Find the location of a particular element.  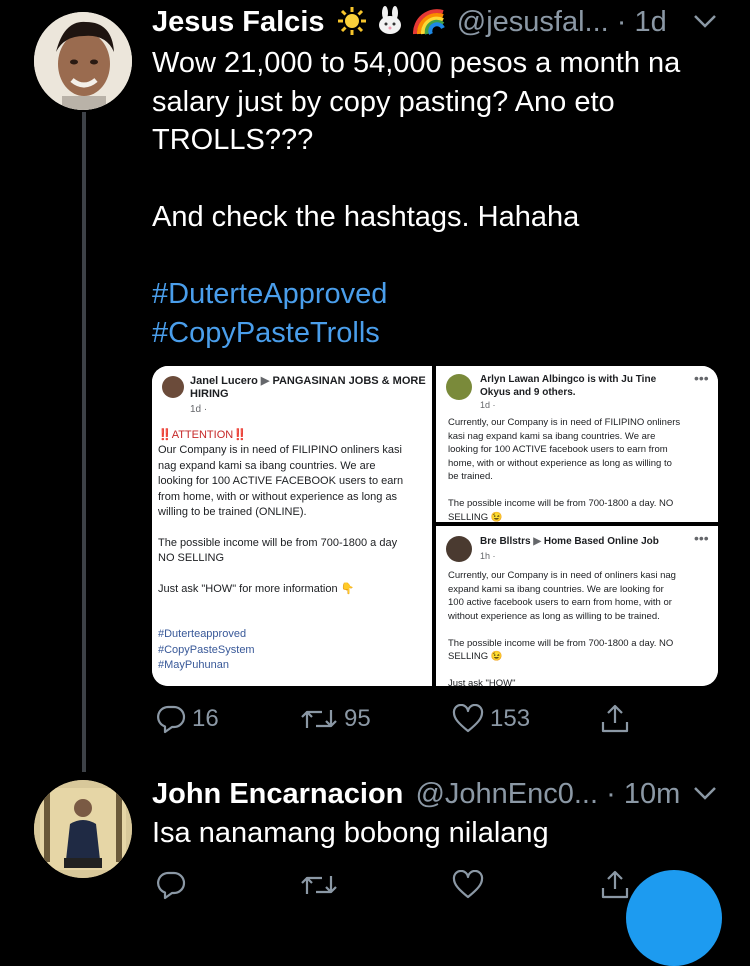

post-hashtag: #CopyPasteSystem is located at coordinates (206, 649).